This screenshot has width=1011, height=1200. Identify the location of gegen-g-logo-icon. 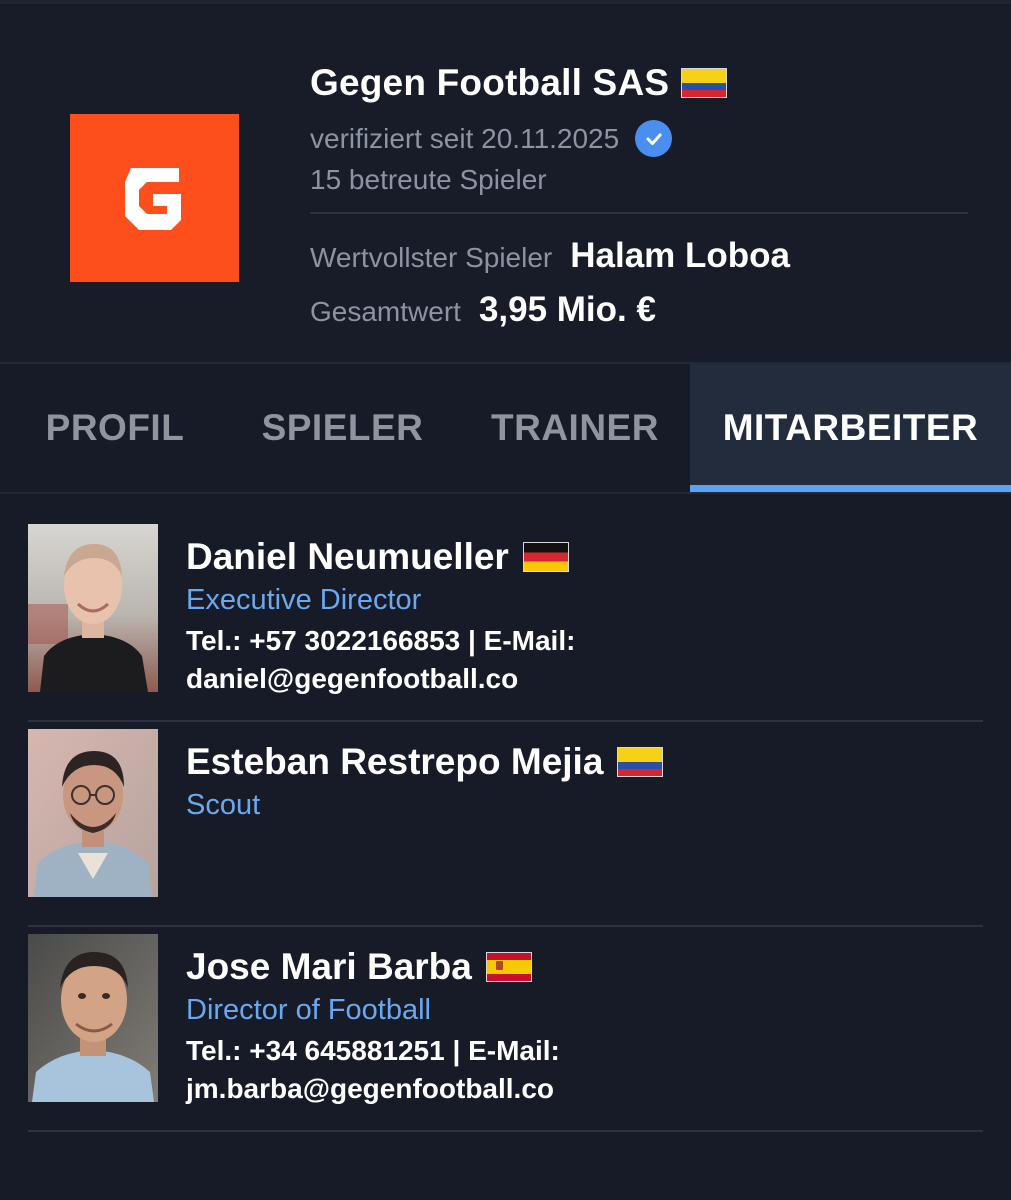
(152, 199).